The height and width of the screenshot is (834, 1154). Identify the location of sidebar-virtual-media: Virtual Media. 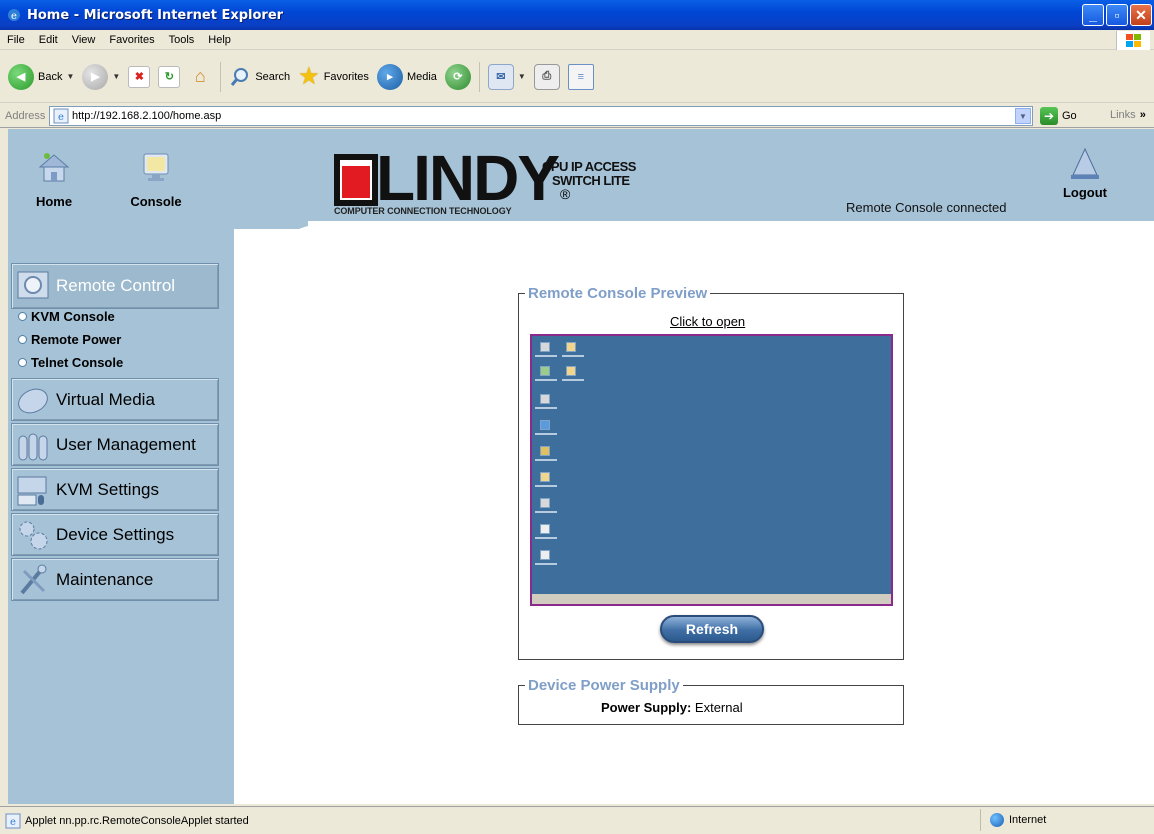
(115, 399).